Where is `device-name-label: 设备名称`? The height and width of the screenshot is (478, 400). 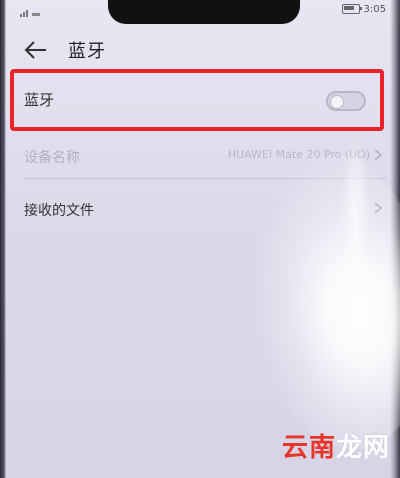
device-name-label: 设备名称 is located at coordinates (52, 158).